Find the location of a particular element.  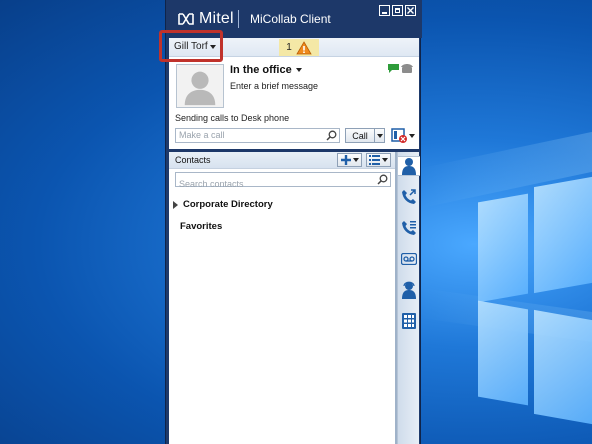

window-controls is located at coordinates (397, 10).